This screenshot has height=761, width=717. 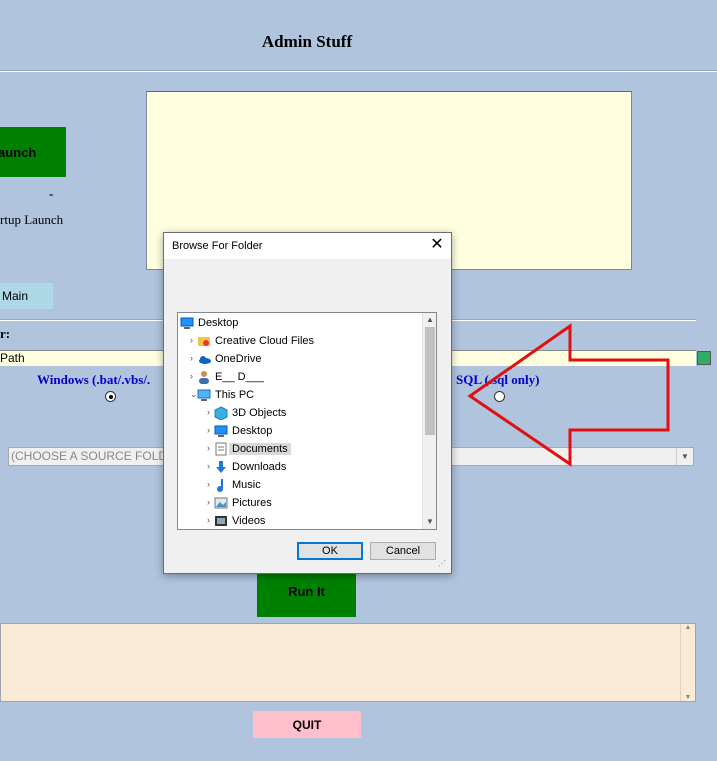 I want to click on tree-item-label: Pictures, so click(x=252, y=503).